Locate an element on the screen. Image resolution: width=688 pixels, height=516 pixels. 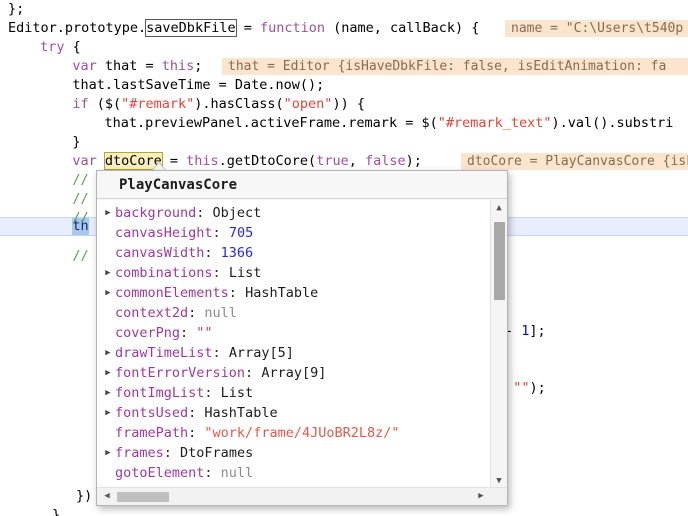
code-token: "open" is located at coordinates (308, 104).